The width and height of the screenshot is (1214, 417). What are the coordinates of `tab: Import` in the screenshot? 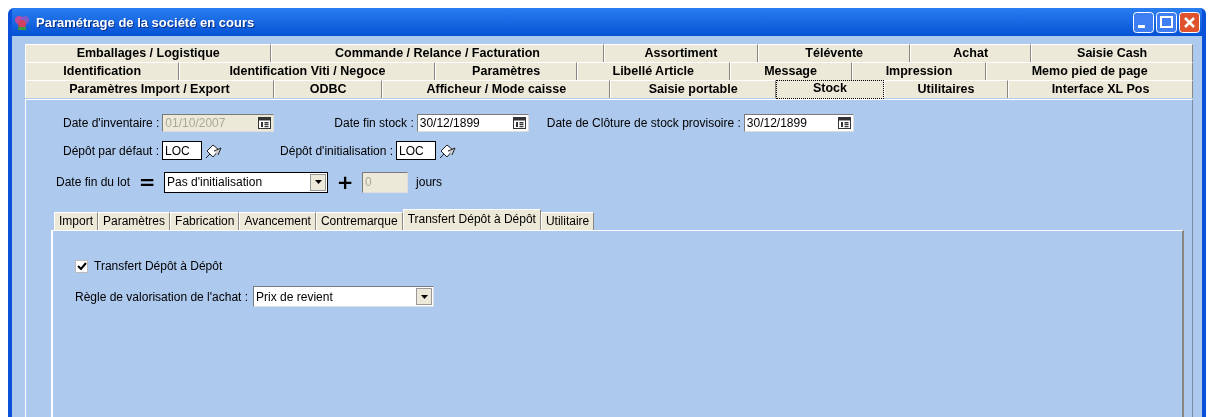 It's located at (76, 221).